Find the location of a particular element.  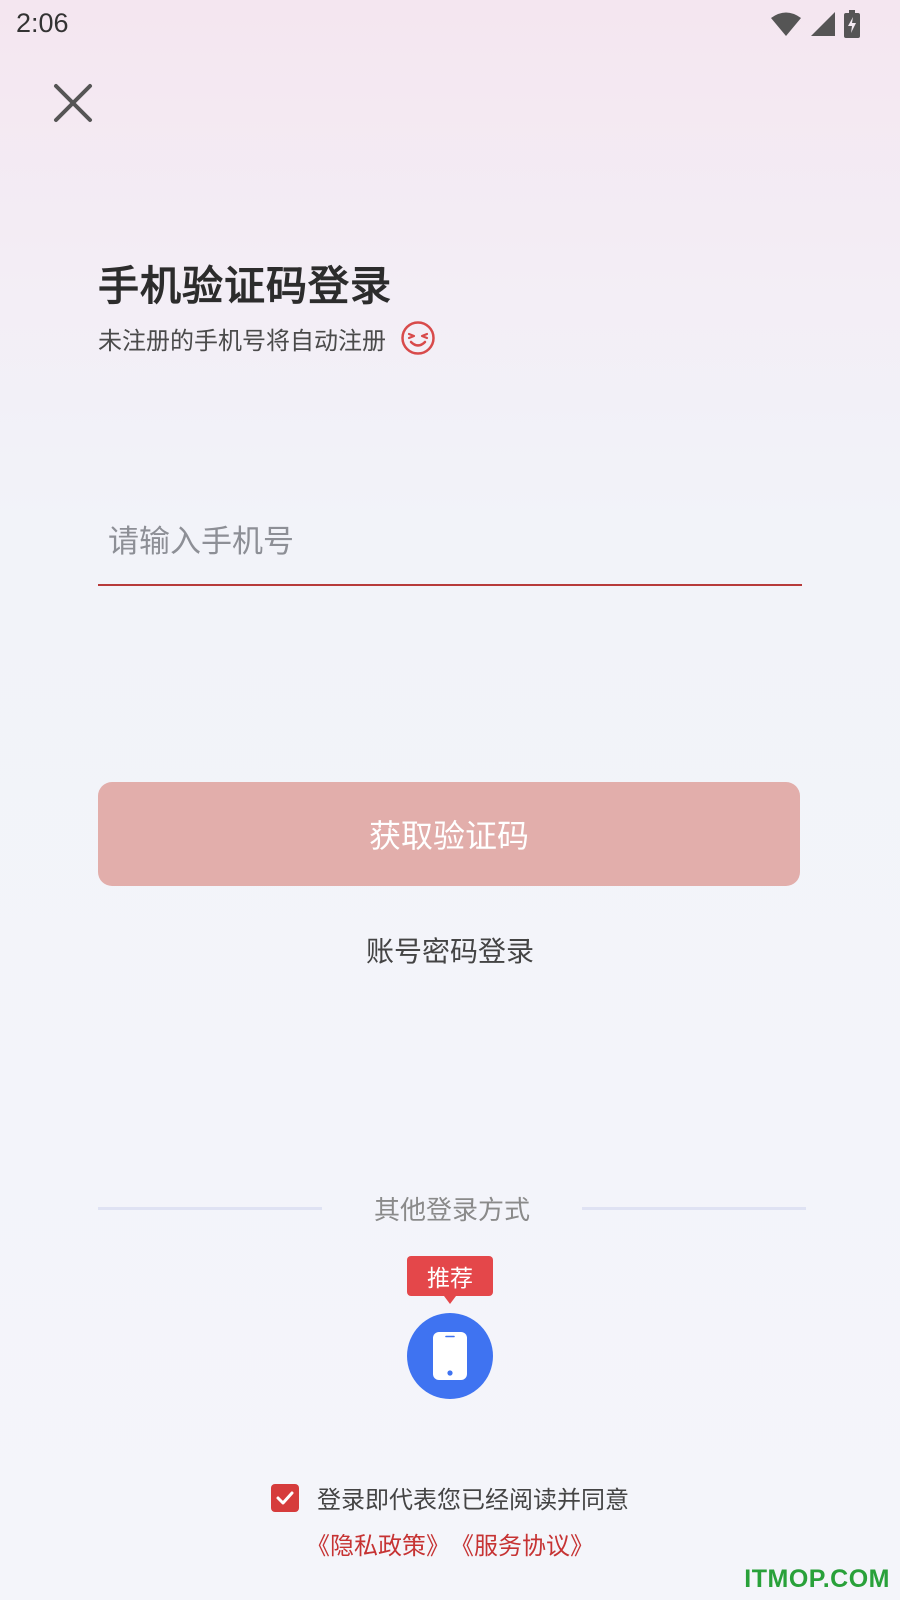

recommend-badge-label: 推荐 is located at coordinates (450, 1279).